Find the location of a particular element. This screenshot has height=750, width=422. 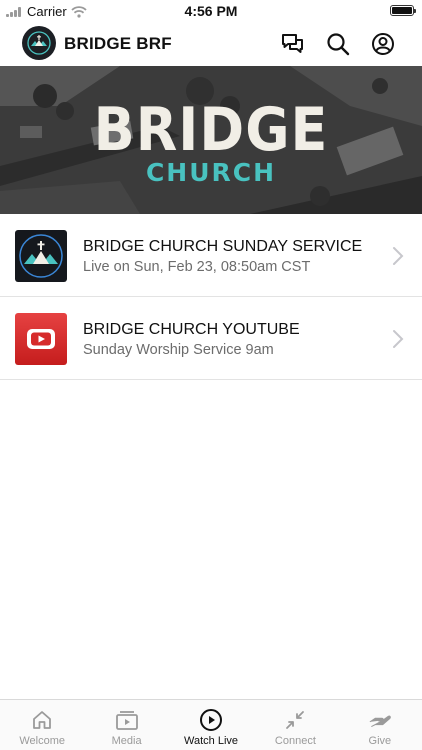

hero-title: BRIDGE is located at coordinates (211, 129).